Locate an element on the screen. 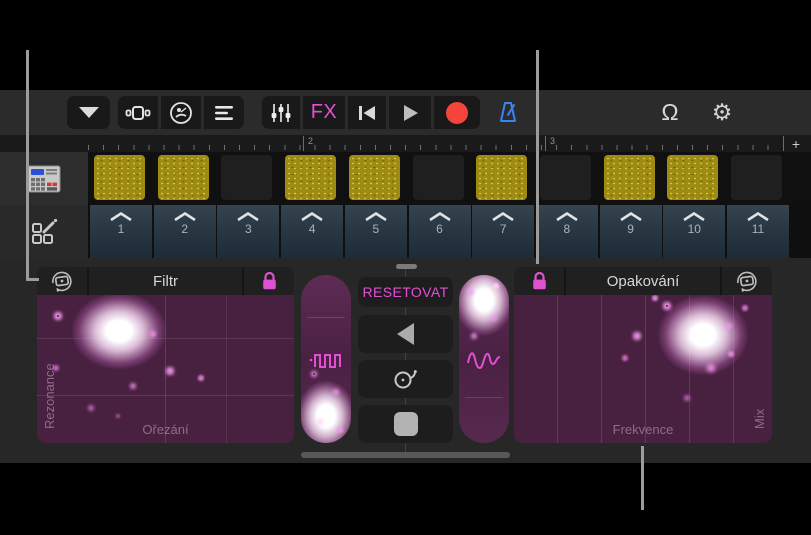 The width and height of the screenshot is (811, 535). column-trigger: 7 is located at coordinates (503, 231).